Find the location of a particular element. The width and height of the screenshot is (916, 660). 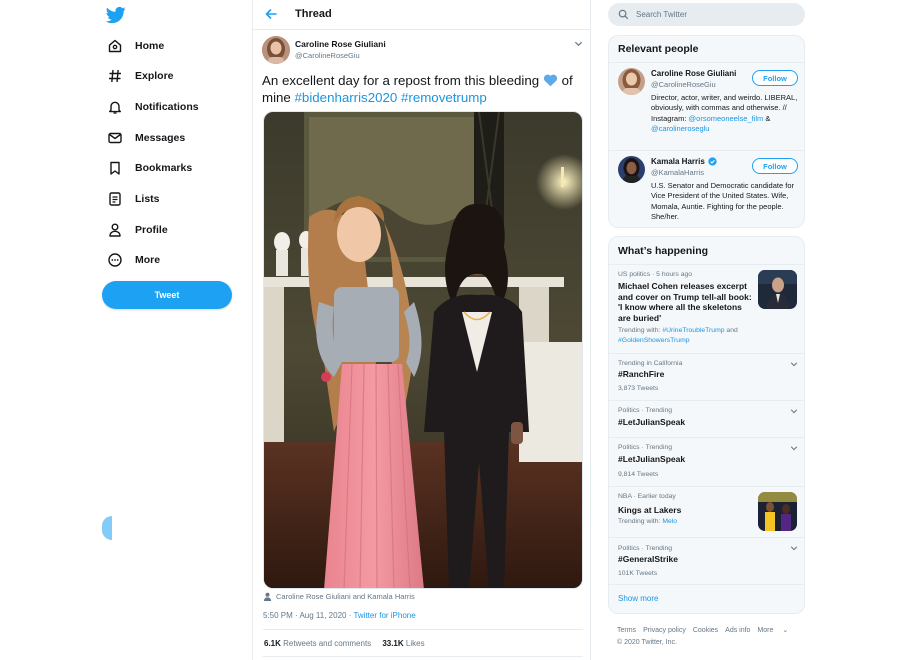

nav-item-home: Home is located at coordinates (135, 46).